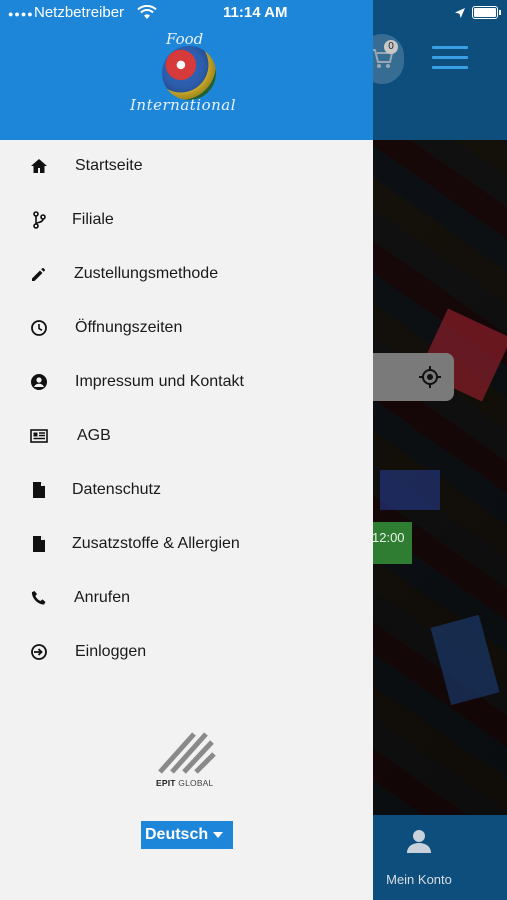  Describe the element at coordinates (38, 598) in the screenshot. I see `phone-icon` at that location.